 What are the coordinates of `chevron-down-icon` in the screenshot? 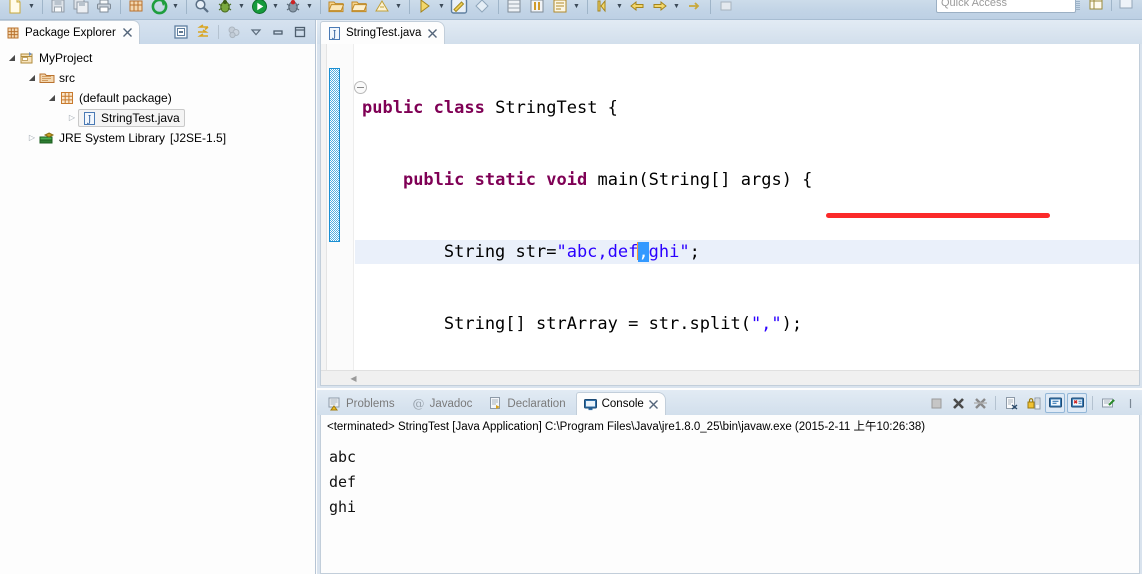 It's located at (256, 32).